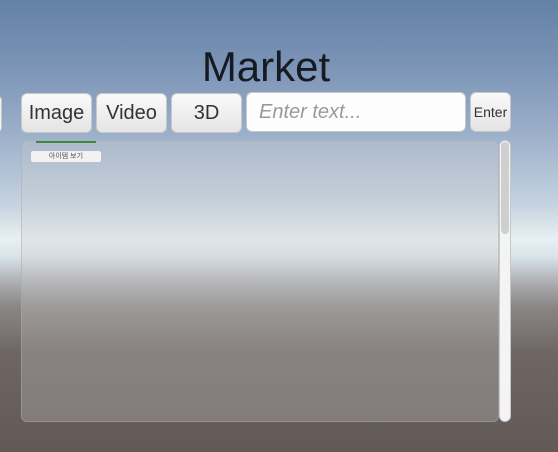 The image size is (558, 452). What do you see at coordinates (131, 113) in the screenshot?
I see `video-filter-button: Video` at bounding box center [131, 113].